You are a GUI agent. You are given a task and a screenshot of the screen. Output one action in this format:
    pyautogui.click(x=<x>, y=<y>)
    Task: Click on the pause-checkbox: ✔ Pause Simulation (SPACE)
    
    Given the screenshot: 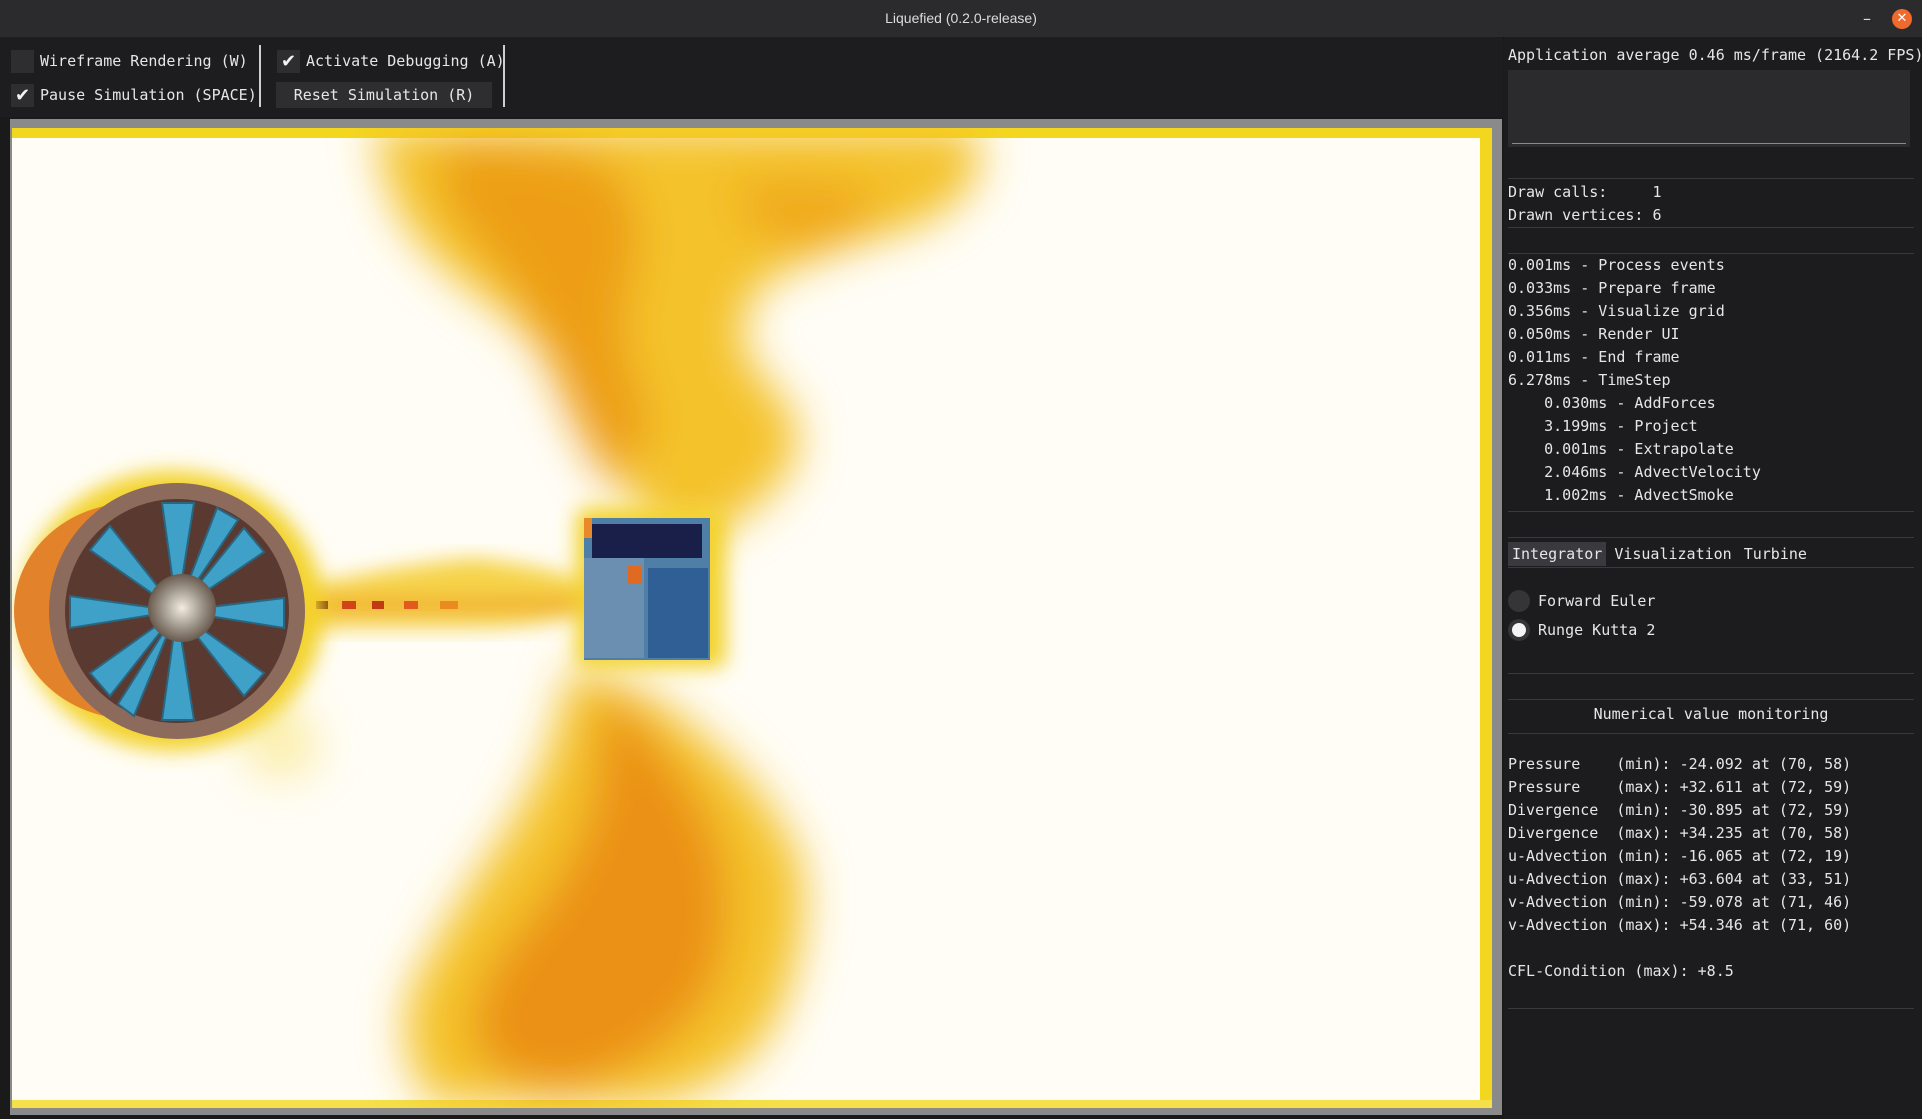 What is the action you would take?
    pyautogui.click(x=134, y=95)
    